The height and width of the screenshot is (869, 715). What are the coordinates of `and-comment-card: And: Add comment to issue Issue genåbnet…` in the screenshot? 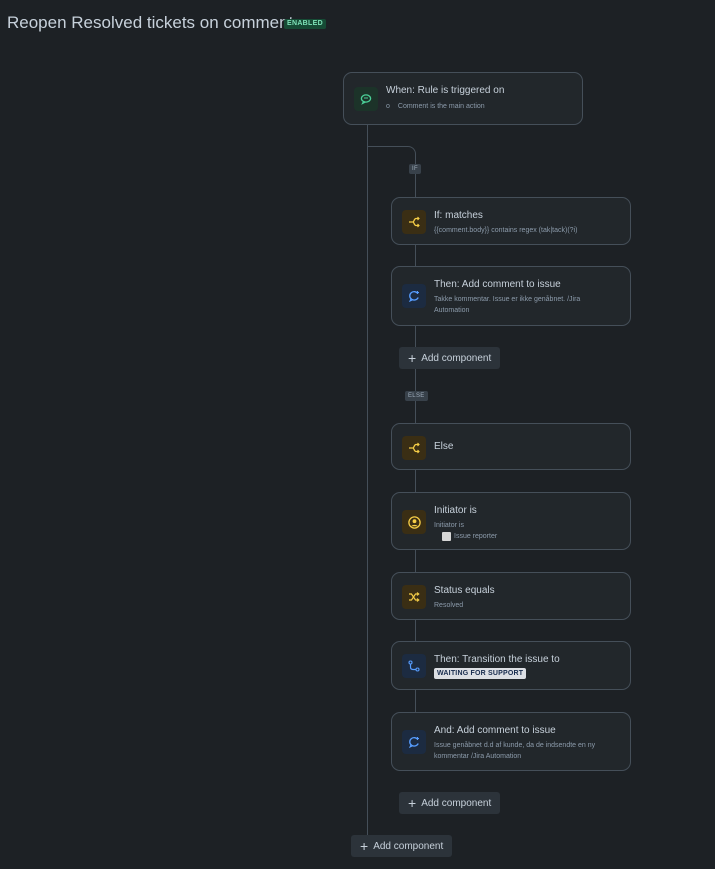 It's located at (511, 741).